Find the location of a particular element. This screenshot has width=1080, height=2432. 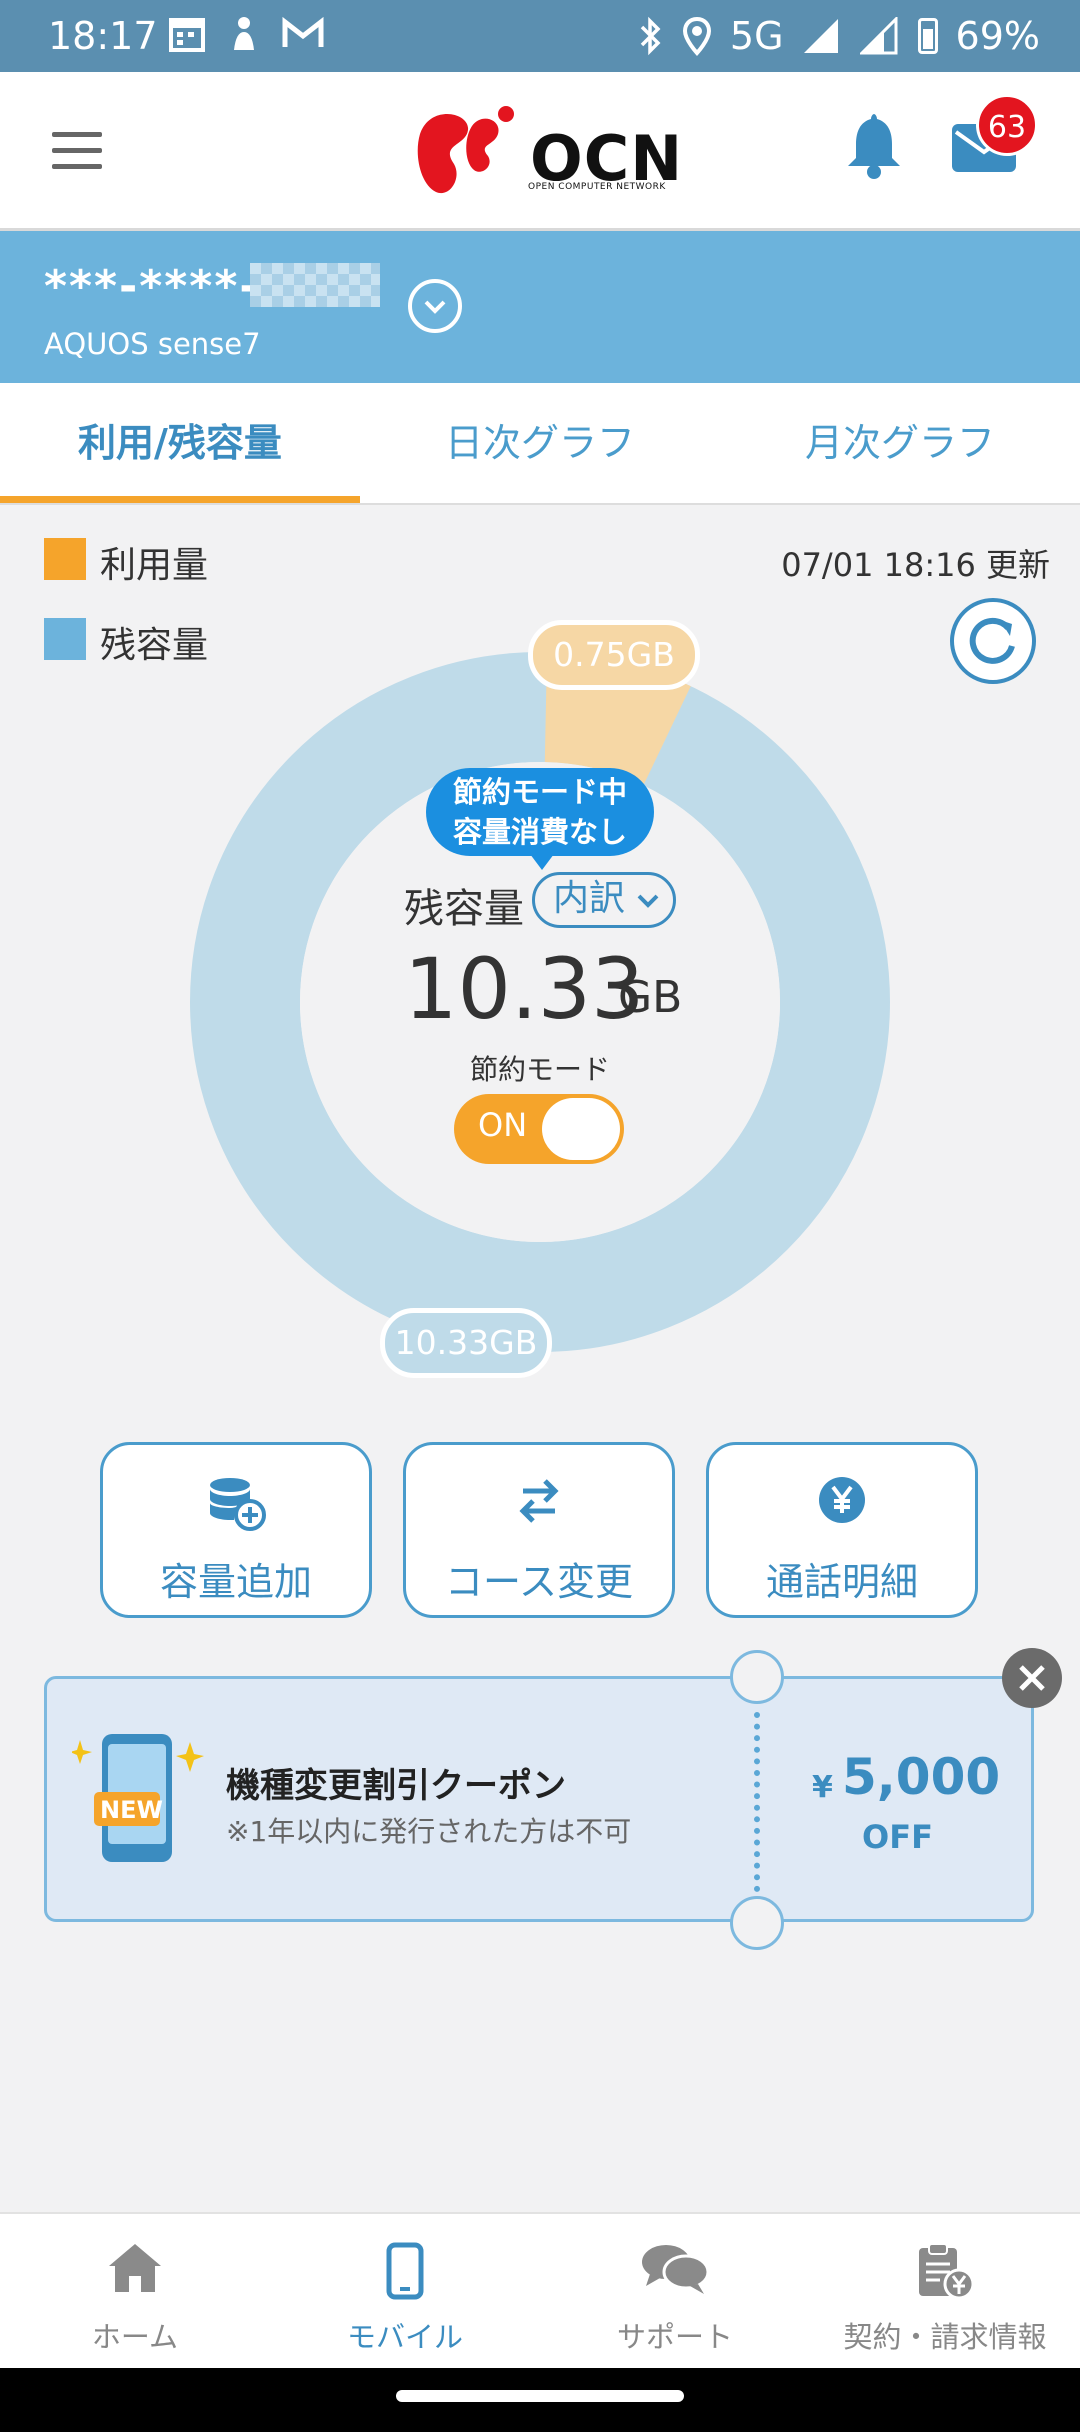

nav-home: ホーム is located at coordinates (135, 2292).